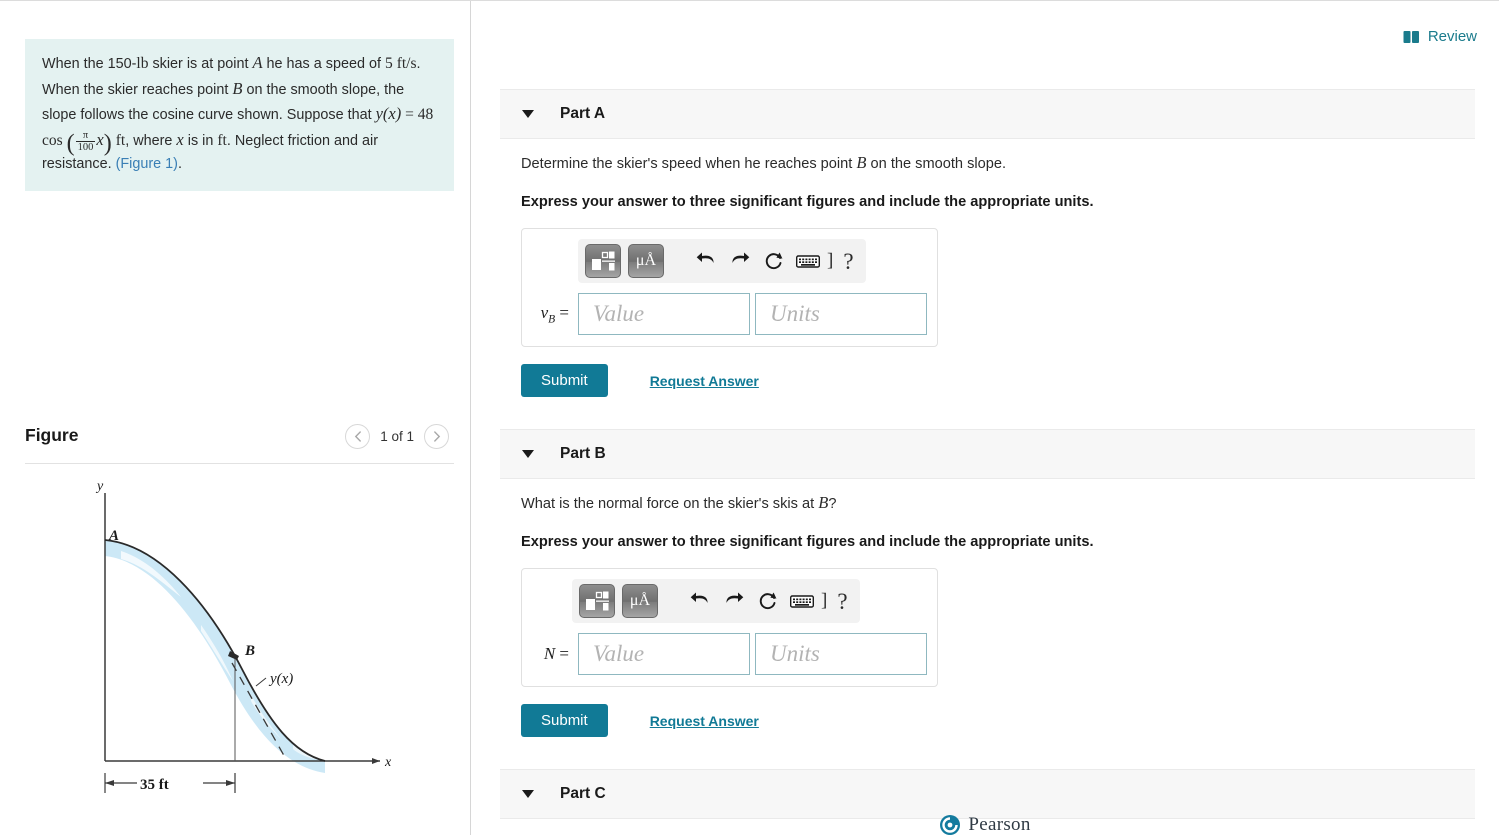 Image resolution: width=1499 pixels, height=835 pixels. I want to click on part-b-label: Part B, so click(583, 453).